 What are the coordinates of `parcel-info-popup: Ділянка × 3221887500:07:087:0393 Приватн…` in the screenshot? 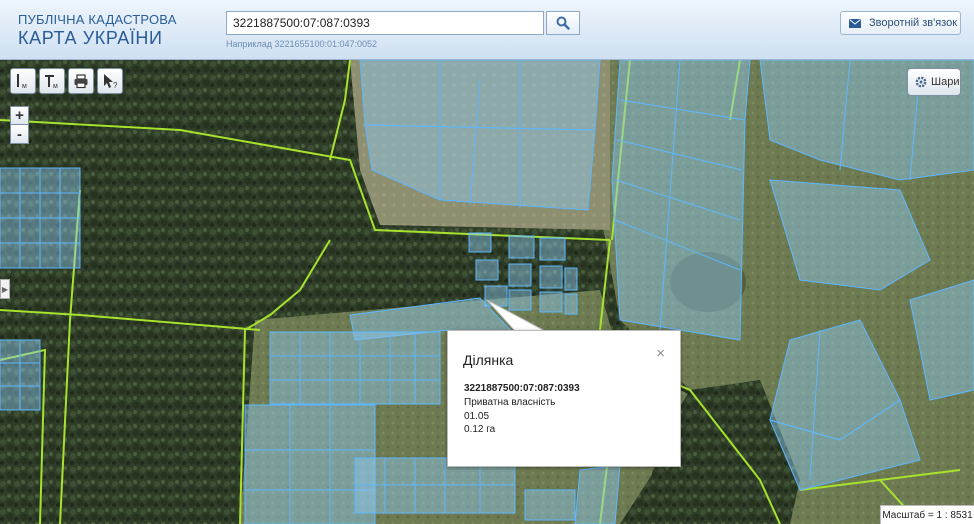 It's located at (564, 398).